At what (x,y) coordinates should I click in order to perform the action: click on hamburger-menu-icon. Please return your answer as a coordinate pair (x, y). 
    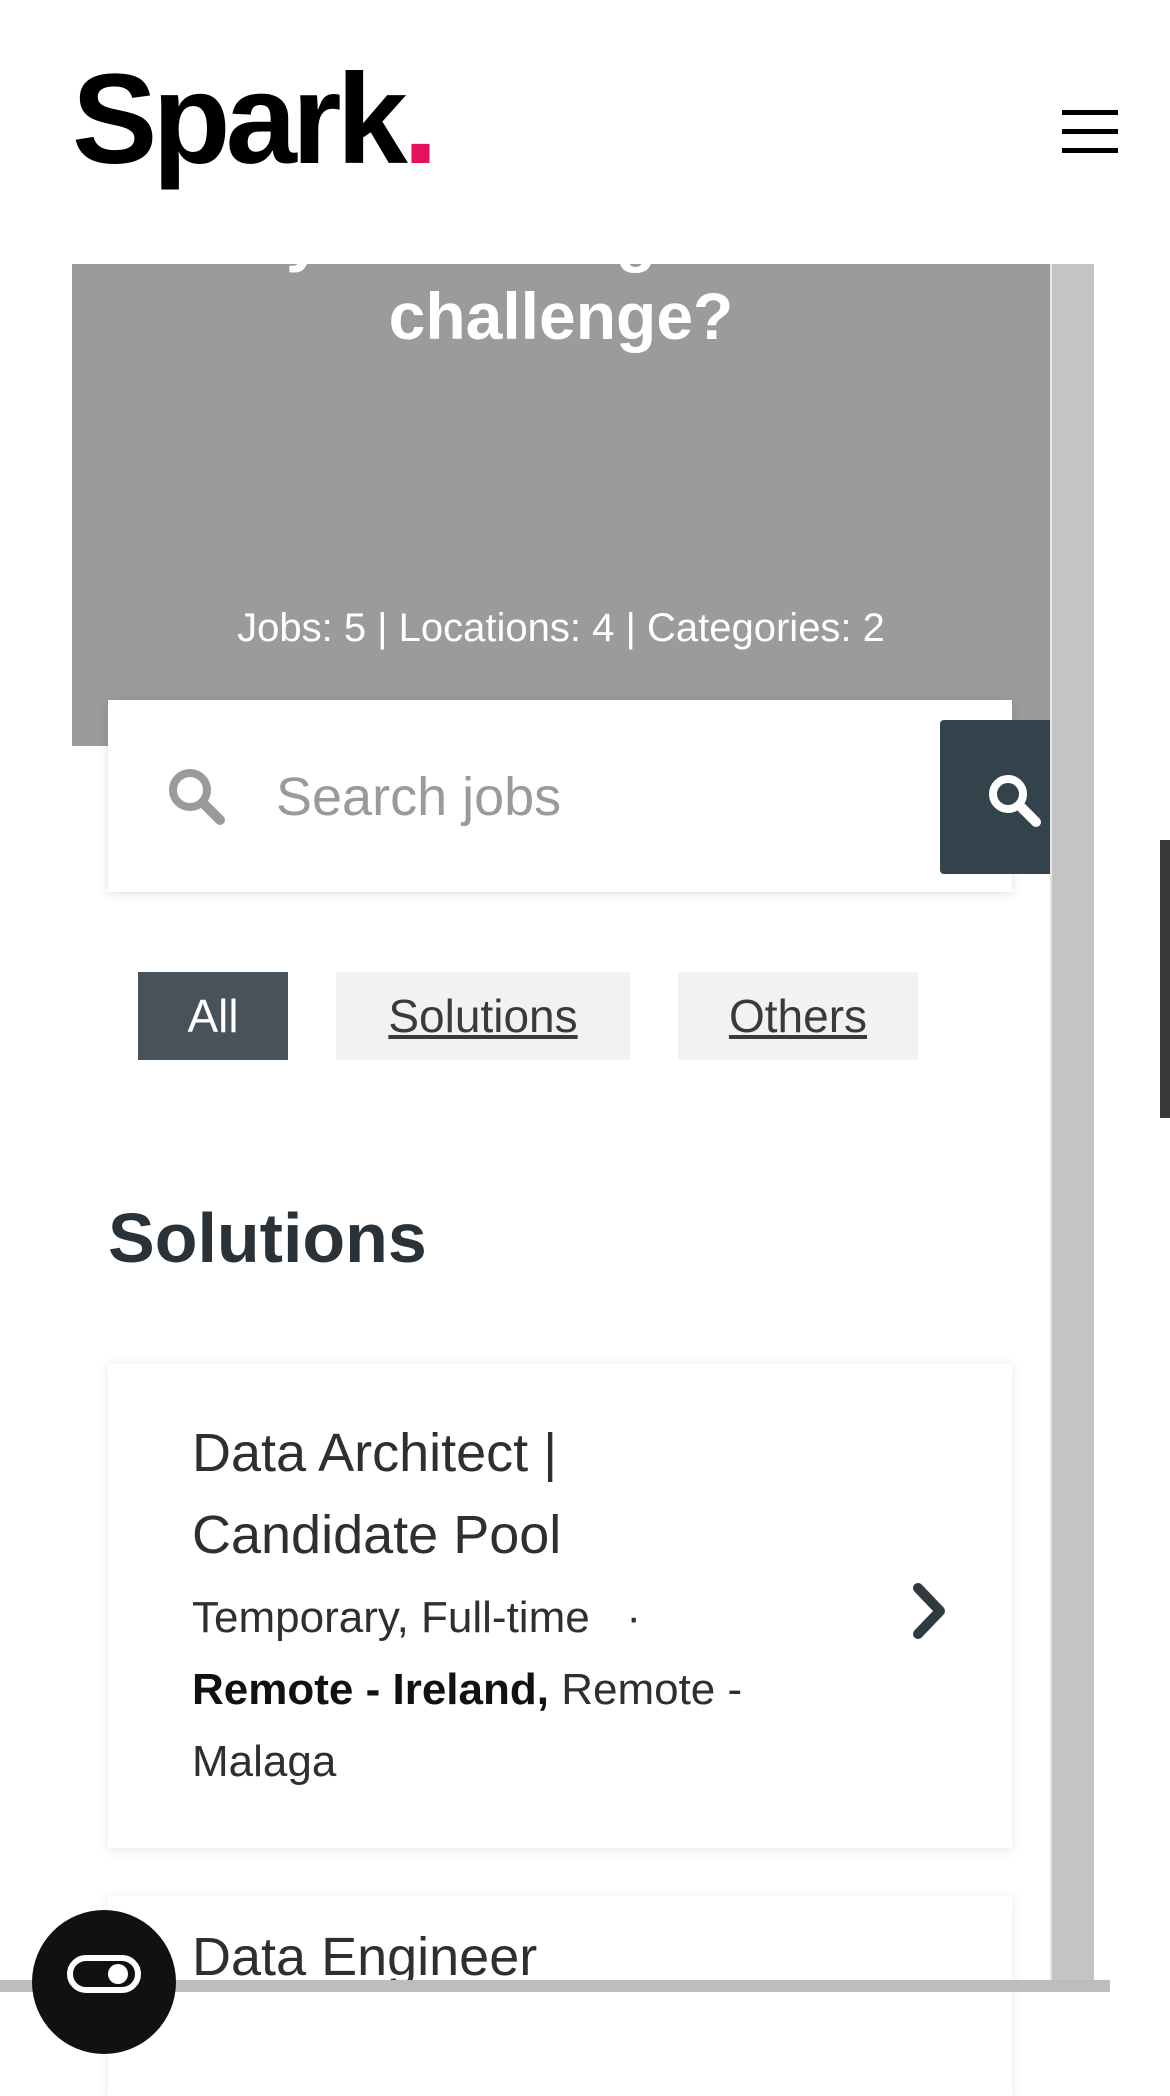
    Looking at the image, I should click on (1090, 132).